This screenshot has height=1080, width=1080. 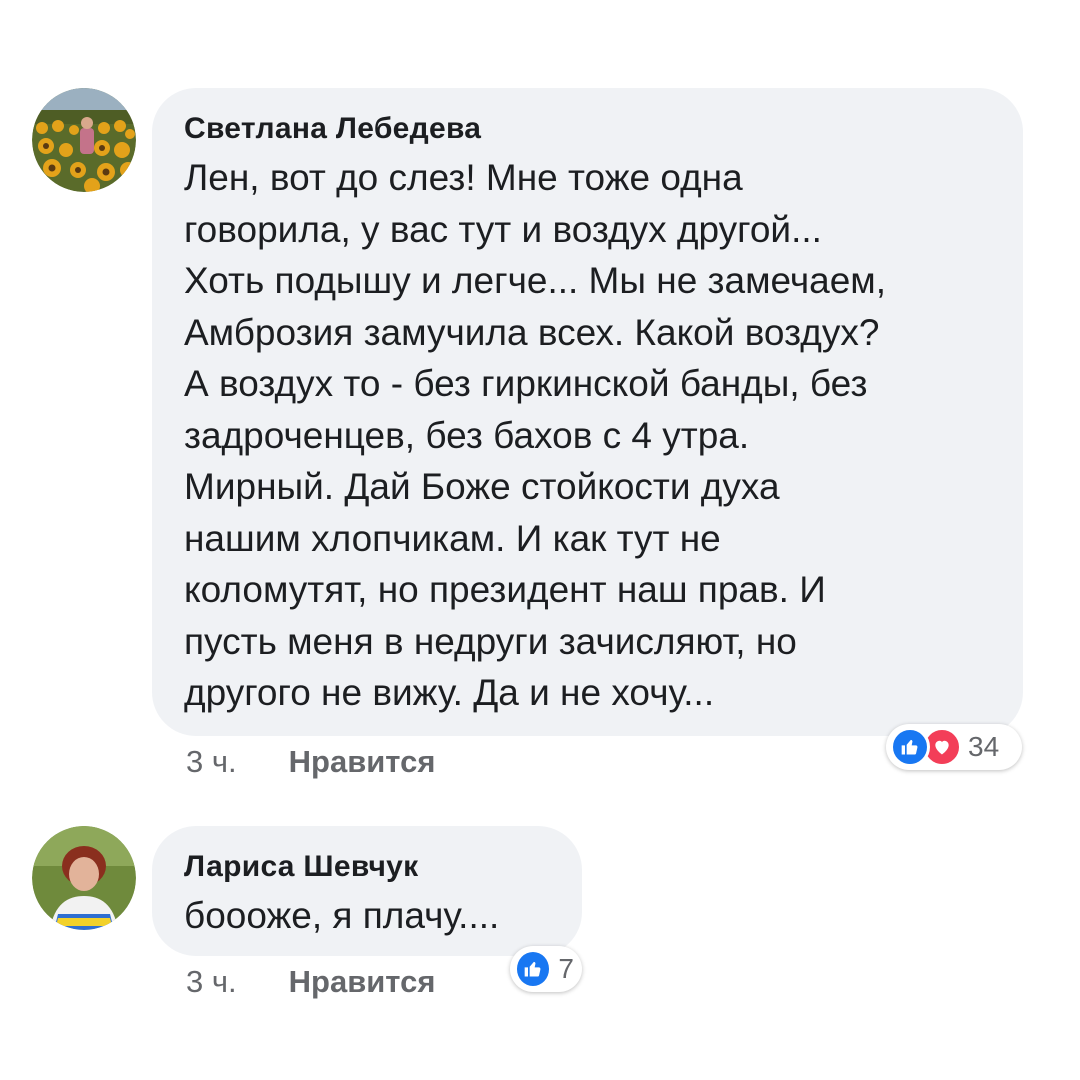 What do you see at coordinates (211, 982) in the screenshot?
I see `comment-time: 3 ч.` at bounding box center [211, 982].